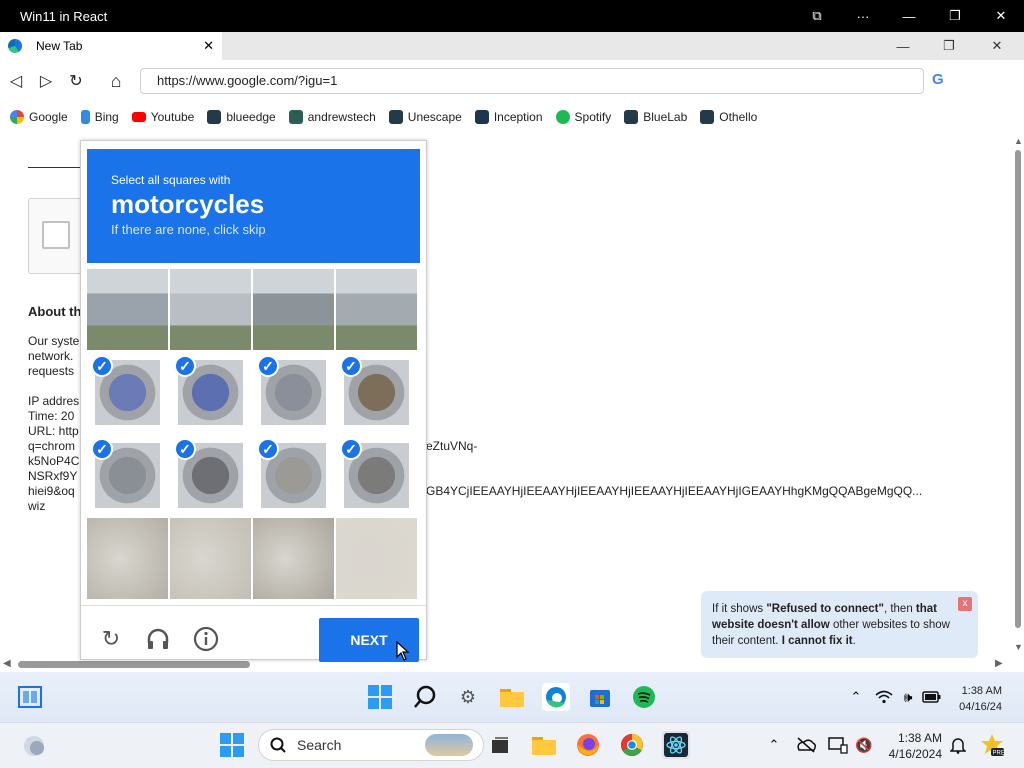  What do you see at coordinates (1018, 141) in the screenshot?
I see `scroll-up-icon: ▲` at bounding box center [1018, 141].